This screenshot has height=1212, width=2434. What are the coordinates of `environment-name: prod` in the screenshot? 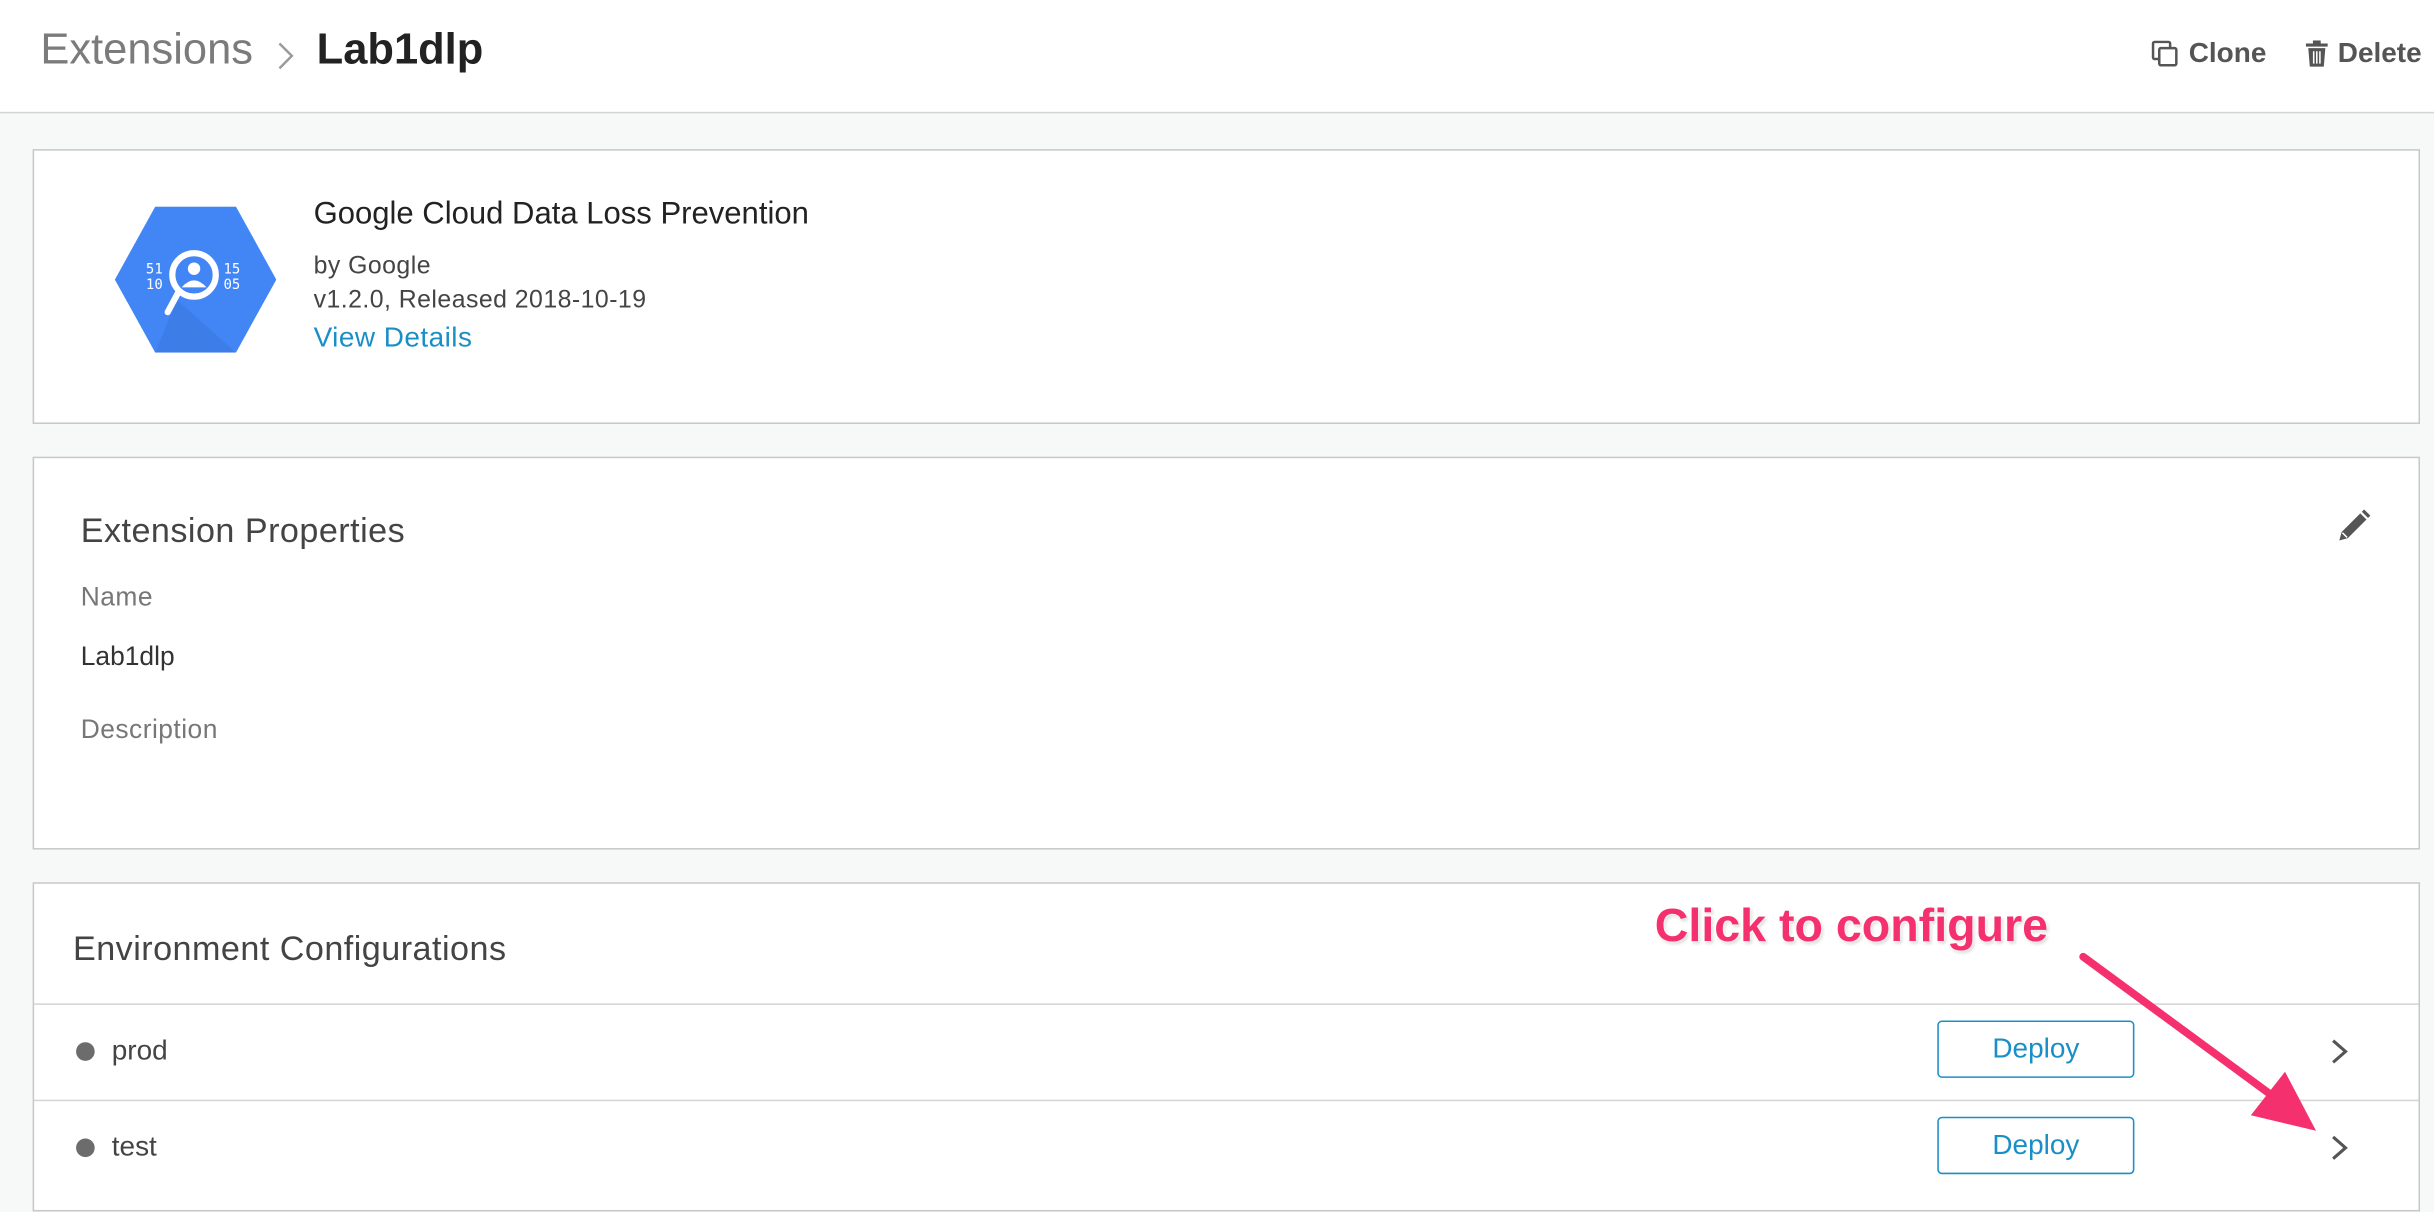 It's located at (139, 1050).